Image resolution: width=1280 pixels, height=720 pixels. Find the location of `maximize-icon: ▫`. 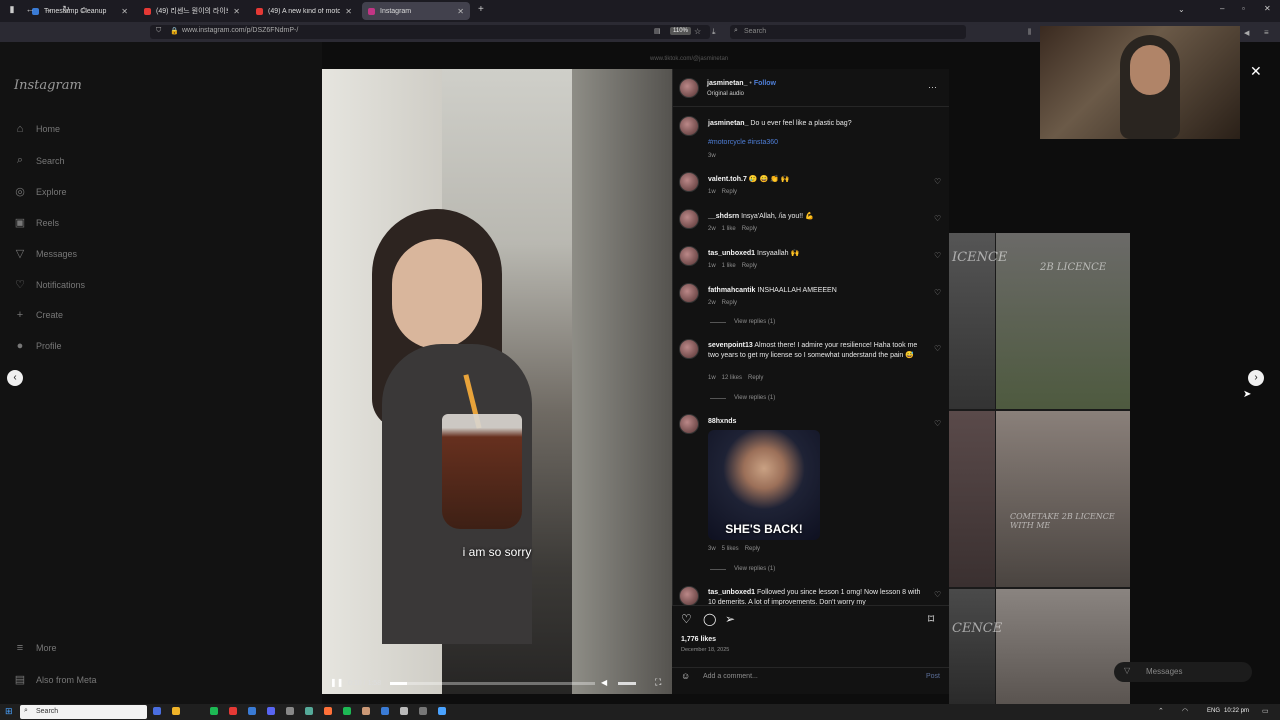

maximize-icon: ▫ is located at coordinates (1243, 8).